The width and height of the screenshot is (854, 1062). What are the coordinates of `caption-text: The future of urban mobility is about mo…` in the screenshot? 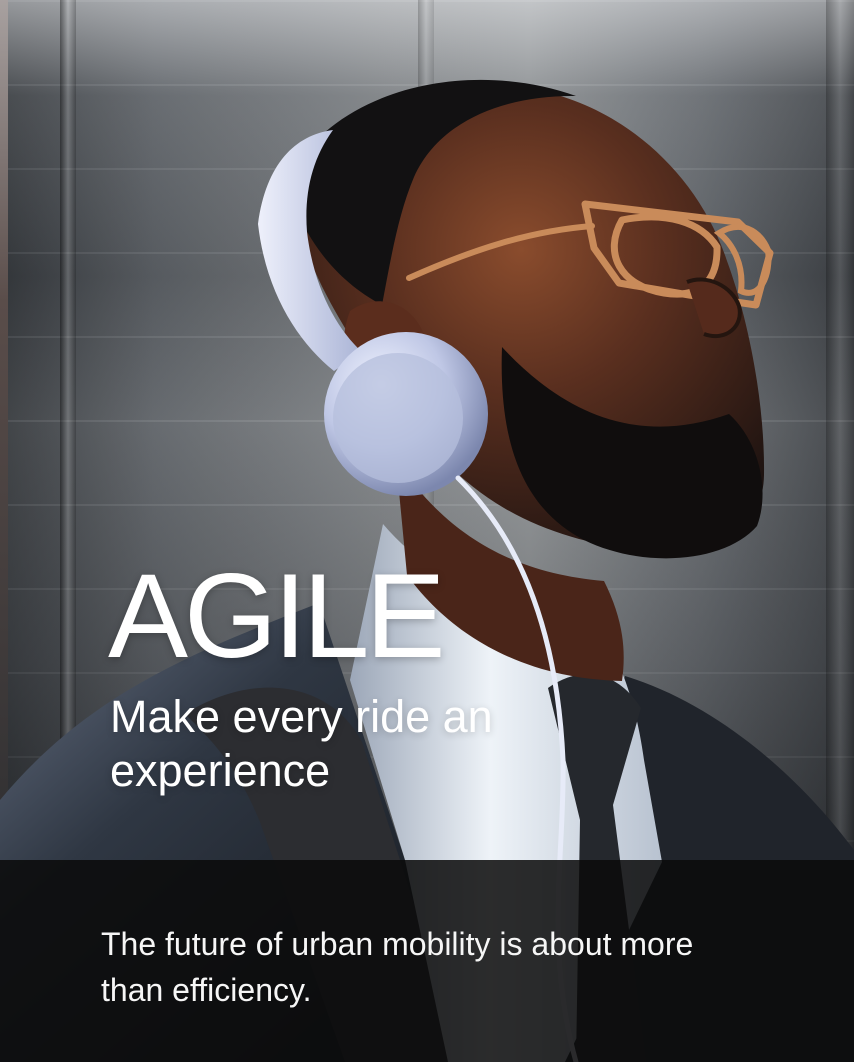 It's located at (397, 967).